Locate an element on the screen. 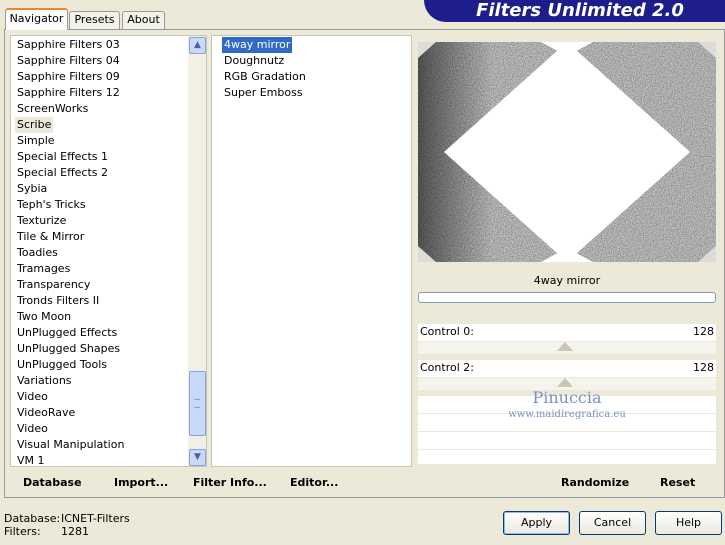 The height and width of the screenshot is (545, 725). randomize-button: Randomize is located at coordinates (595, 482).